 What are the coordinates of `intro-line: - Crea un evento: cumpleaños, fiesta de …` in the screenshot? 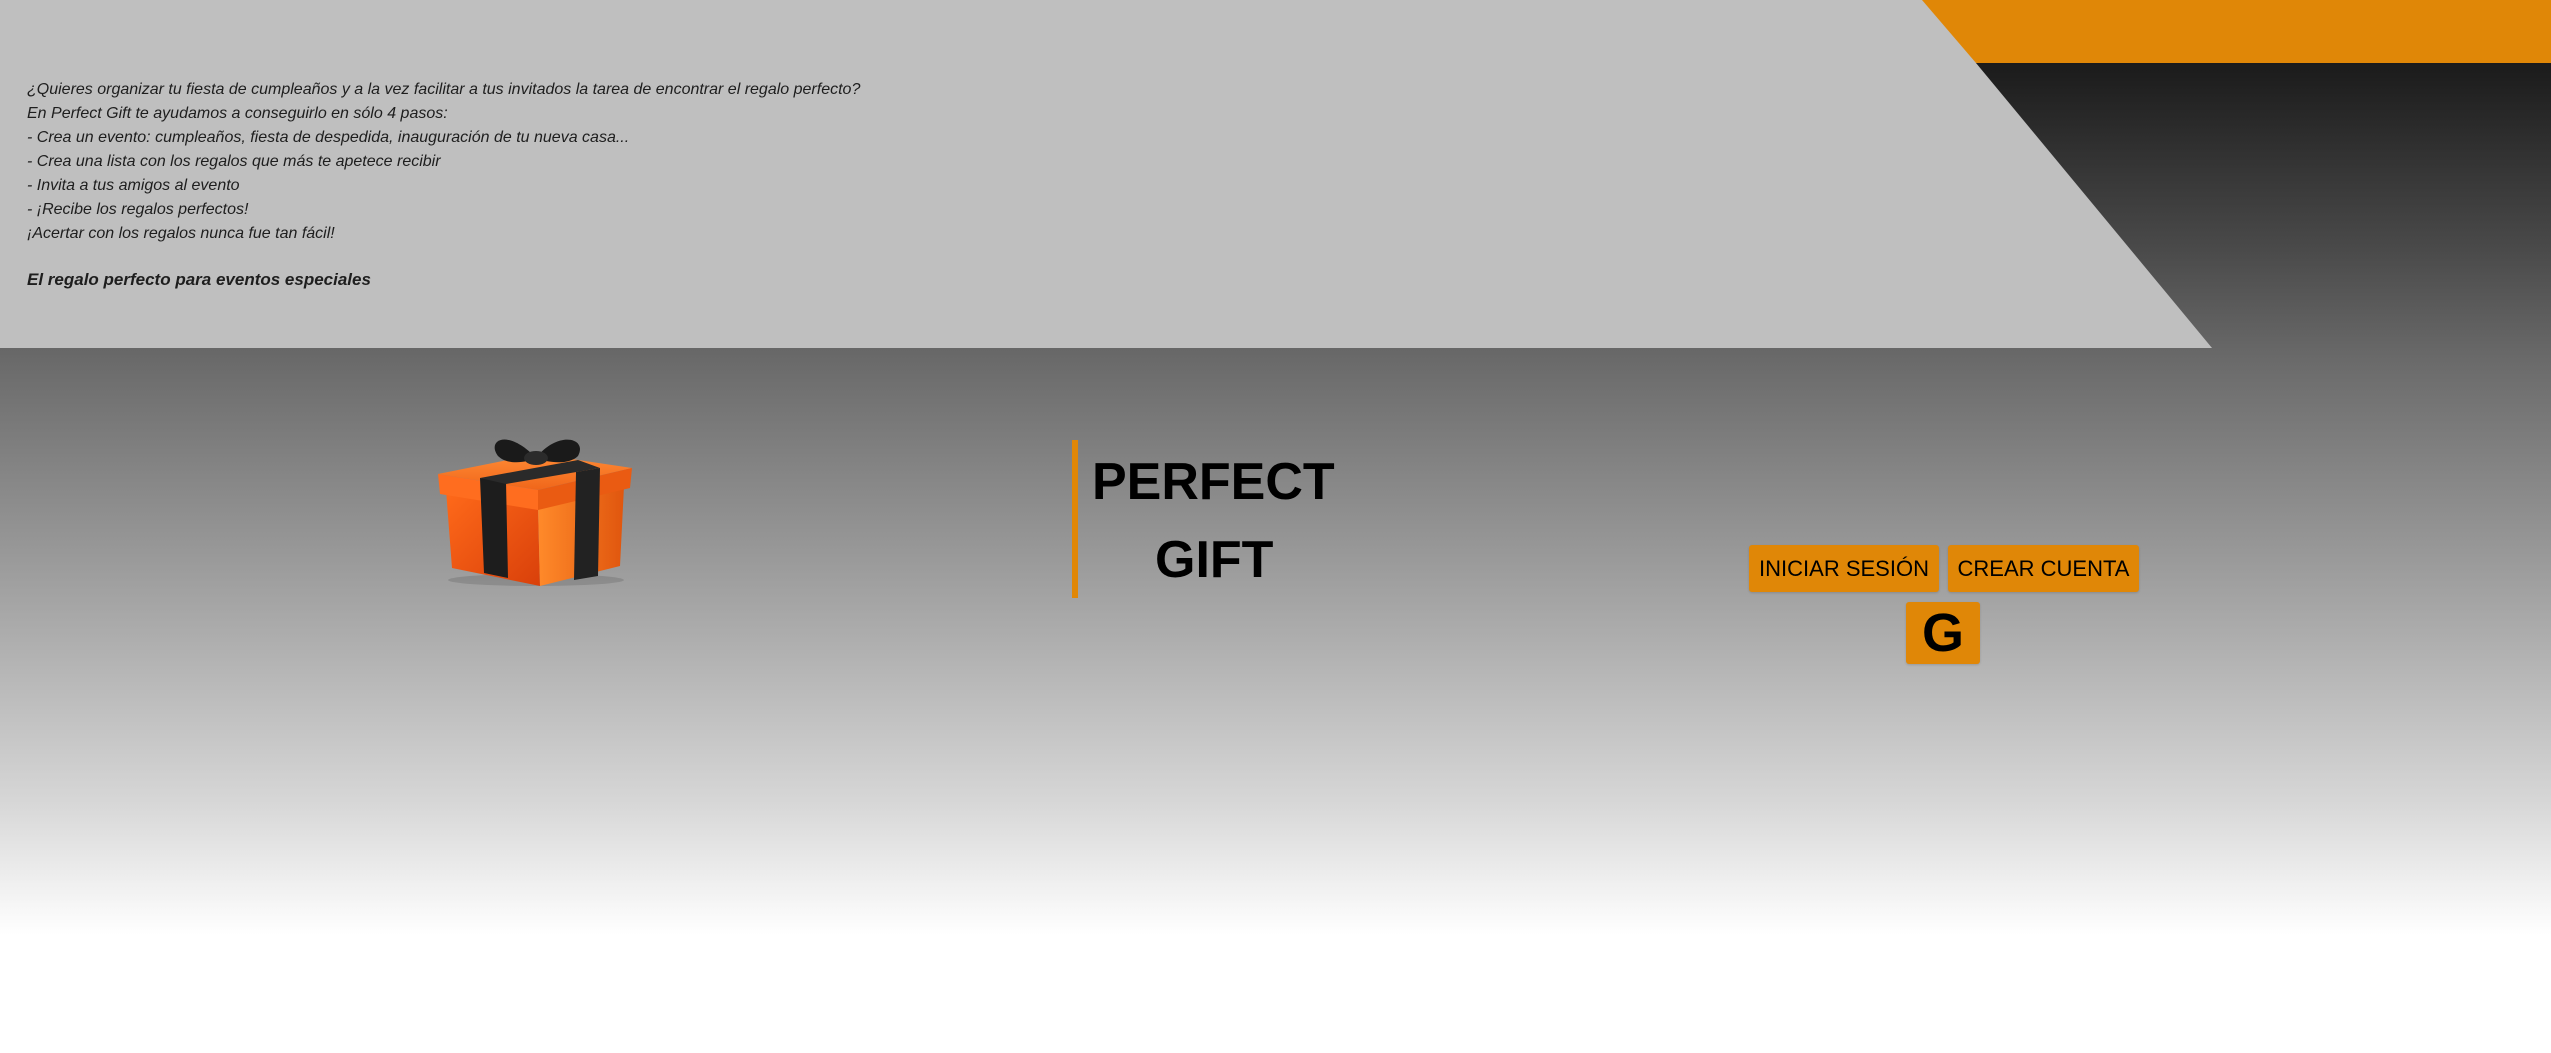 It's located at (328, 137).